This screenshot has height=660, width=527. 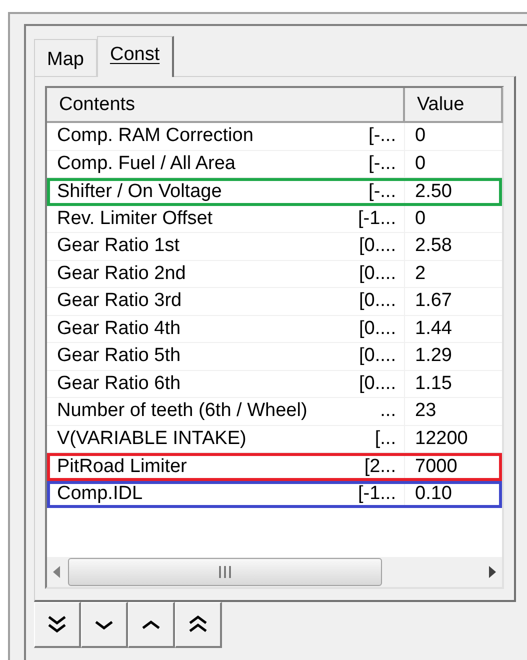 What do you see at coordinates (57, 572) in the screenshot?
I see `scroll-left-icon` at bounding box center [57, 572].